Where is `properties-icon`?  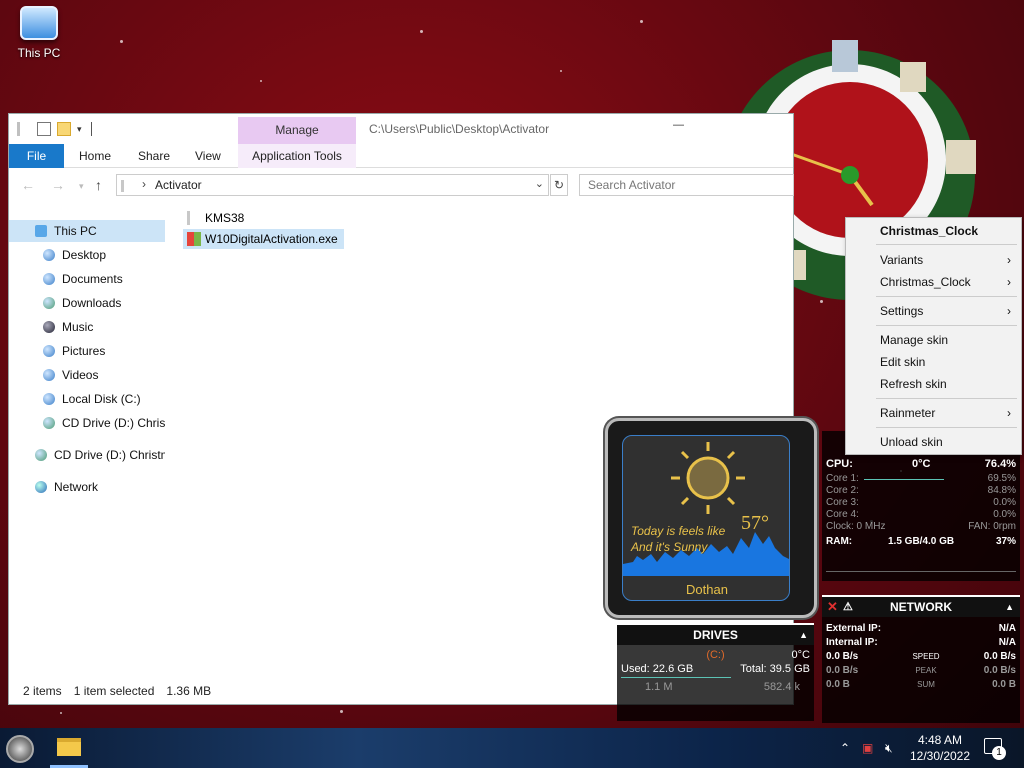 properties-icon is located at coordinates (44, 129).